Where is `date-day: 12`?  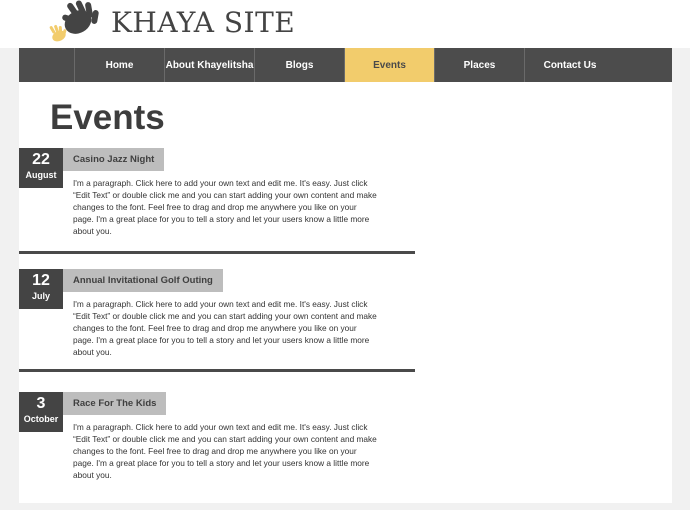
date-day: 12 is located at coordinates (41, 280).